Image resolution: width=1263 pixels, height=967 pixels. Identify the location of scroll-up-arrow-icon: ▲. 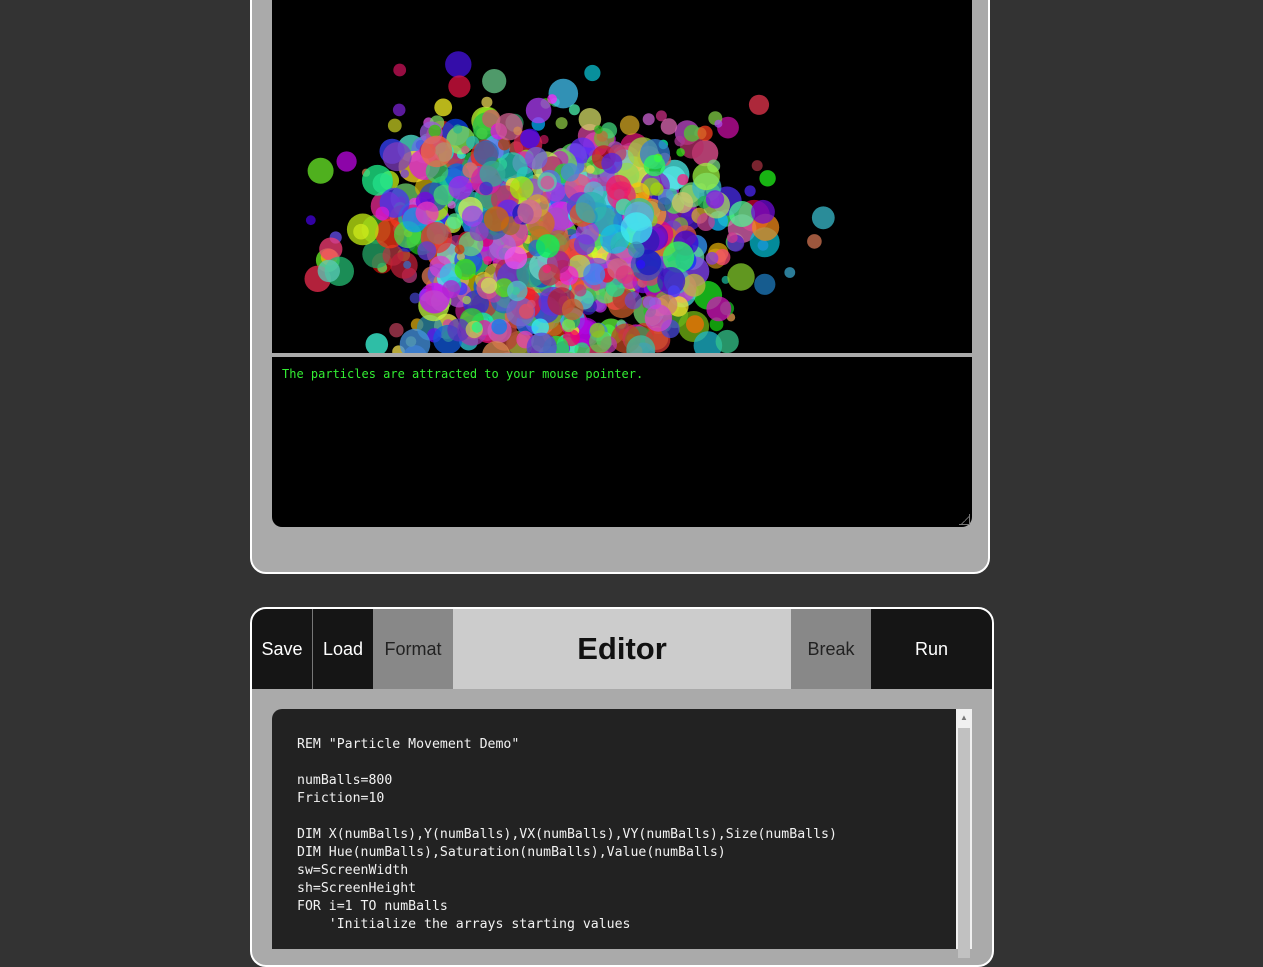
(964, 717).